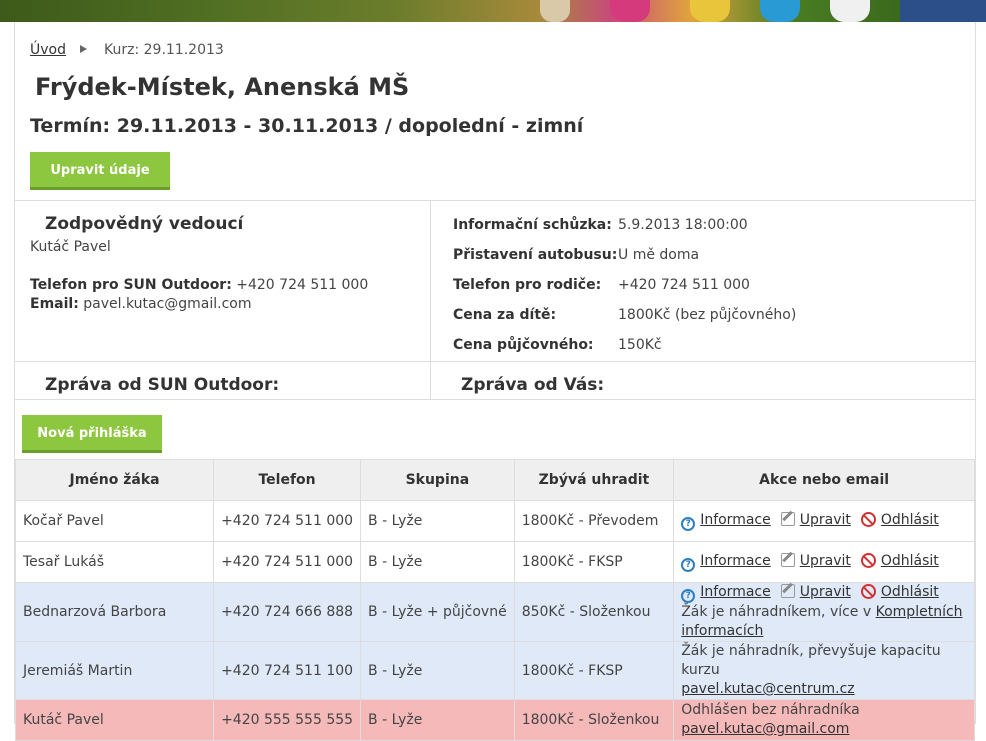 This screenshot has width=986, height=741. Describe the element at coordinates (287, 612) in the screenshot. I see `student-phone: +420 724 666 888` at that location.